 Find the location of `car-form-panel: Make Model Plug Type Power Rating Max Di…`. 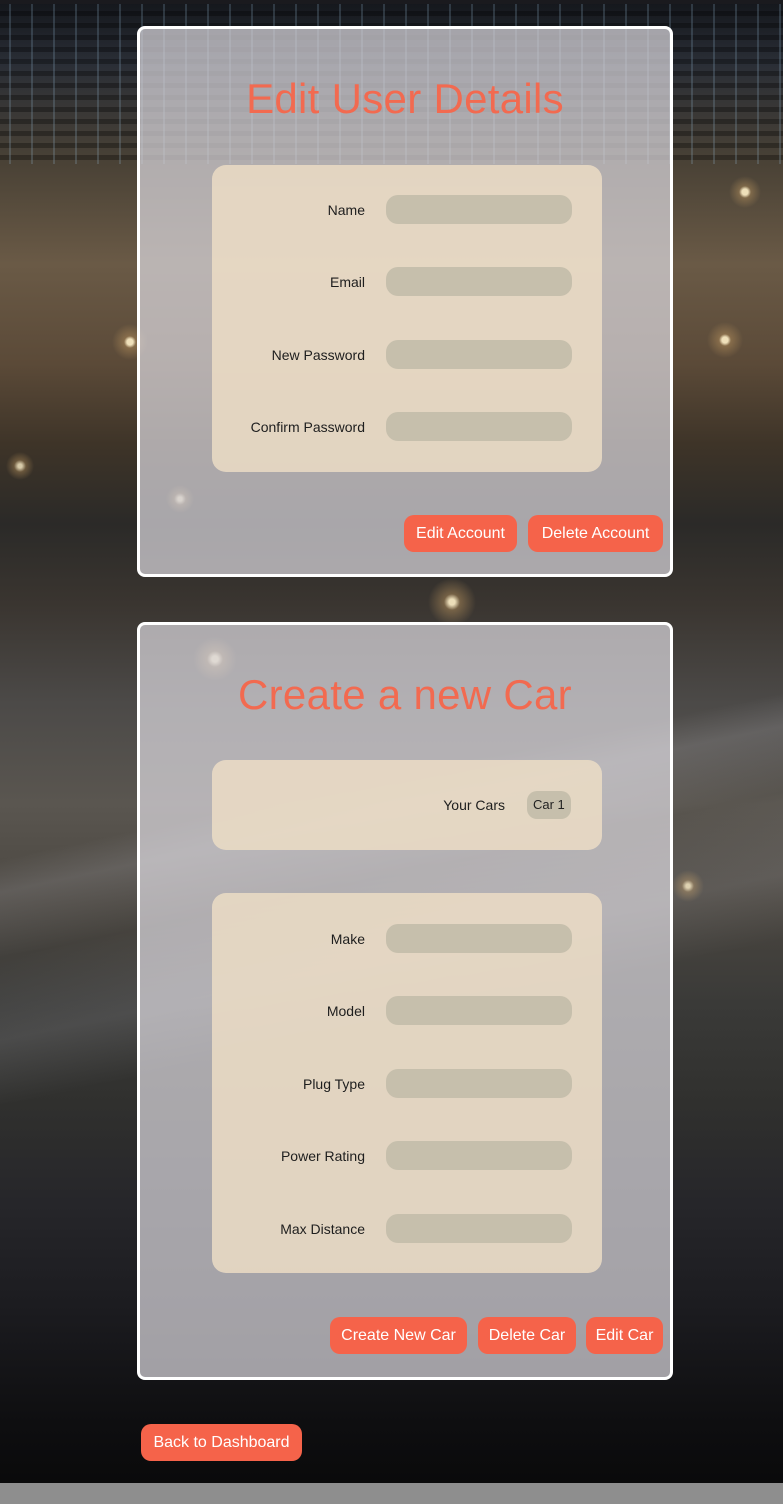

car-form-panel: Make Model Plug Type Power Rating Max Di… is located at coordinates (407, 1083).